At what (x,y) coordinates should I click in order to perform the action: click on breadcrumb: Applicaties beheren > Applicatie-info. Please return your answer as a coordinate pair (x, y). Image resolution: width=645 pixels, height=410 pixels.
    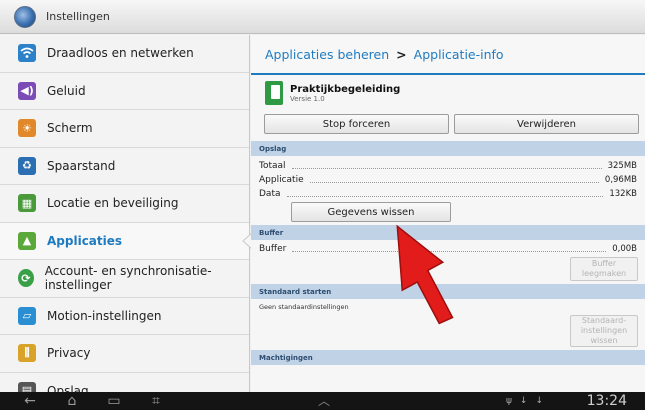
    Looking at the image, I should click on (448, 55).